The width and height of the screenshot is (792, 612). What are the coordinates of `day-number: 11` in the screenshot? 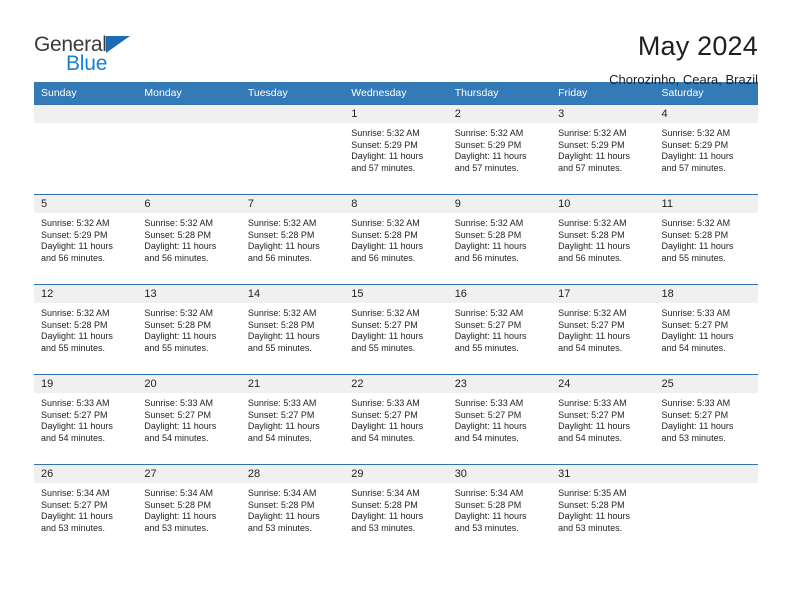 It's located at (706, 204).